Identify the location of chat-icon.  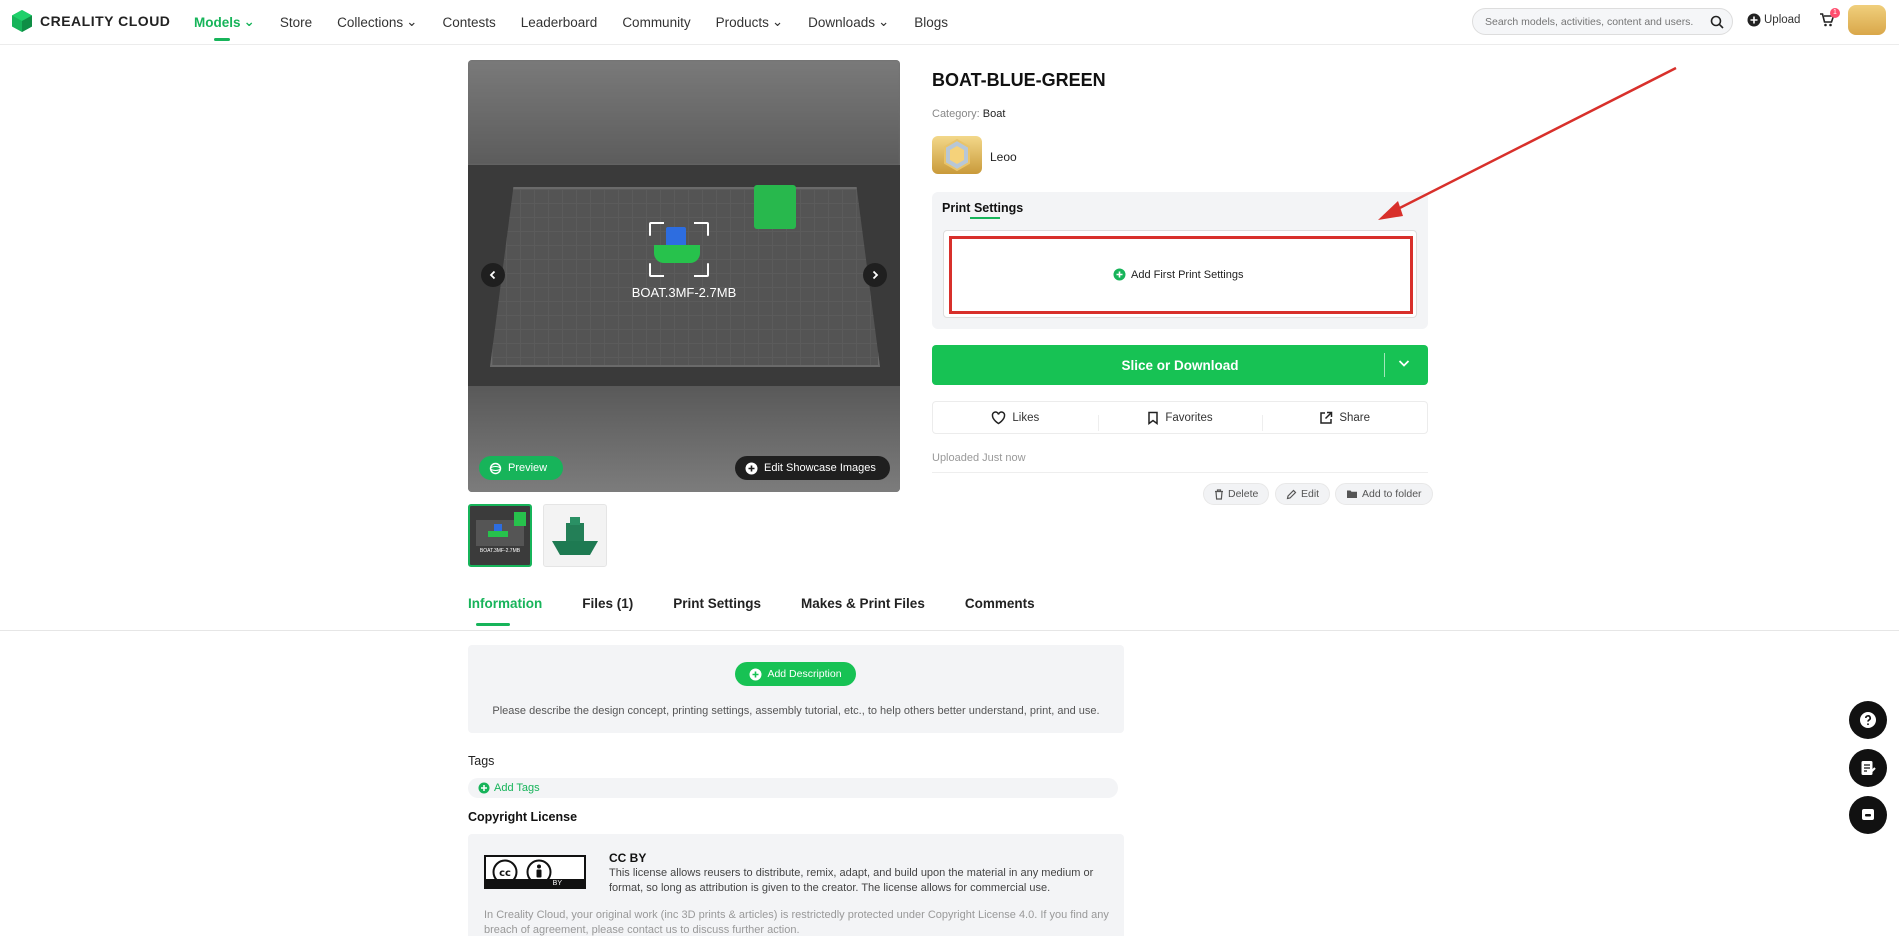
(1868, 814).